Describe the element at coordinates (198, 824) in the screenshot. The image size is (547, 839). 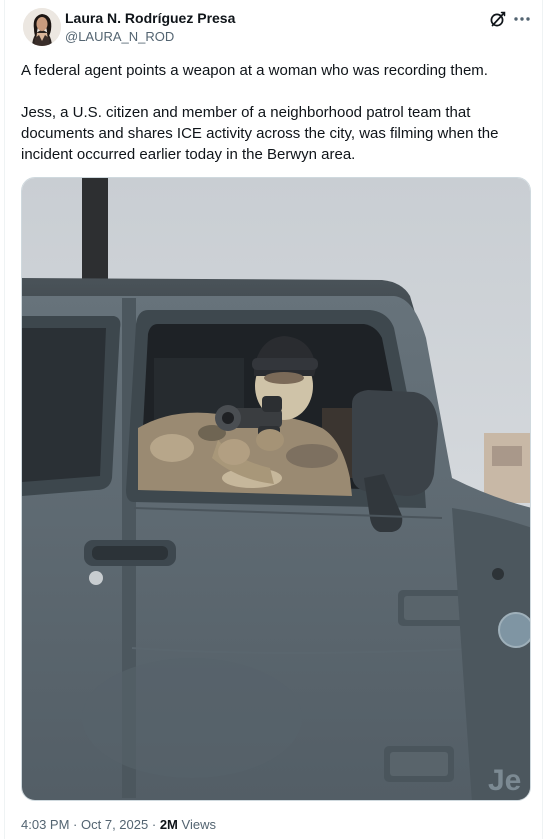
I see `views-label: Views` at that location.